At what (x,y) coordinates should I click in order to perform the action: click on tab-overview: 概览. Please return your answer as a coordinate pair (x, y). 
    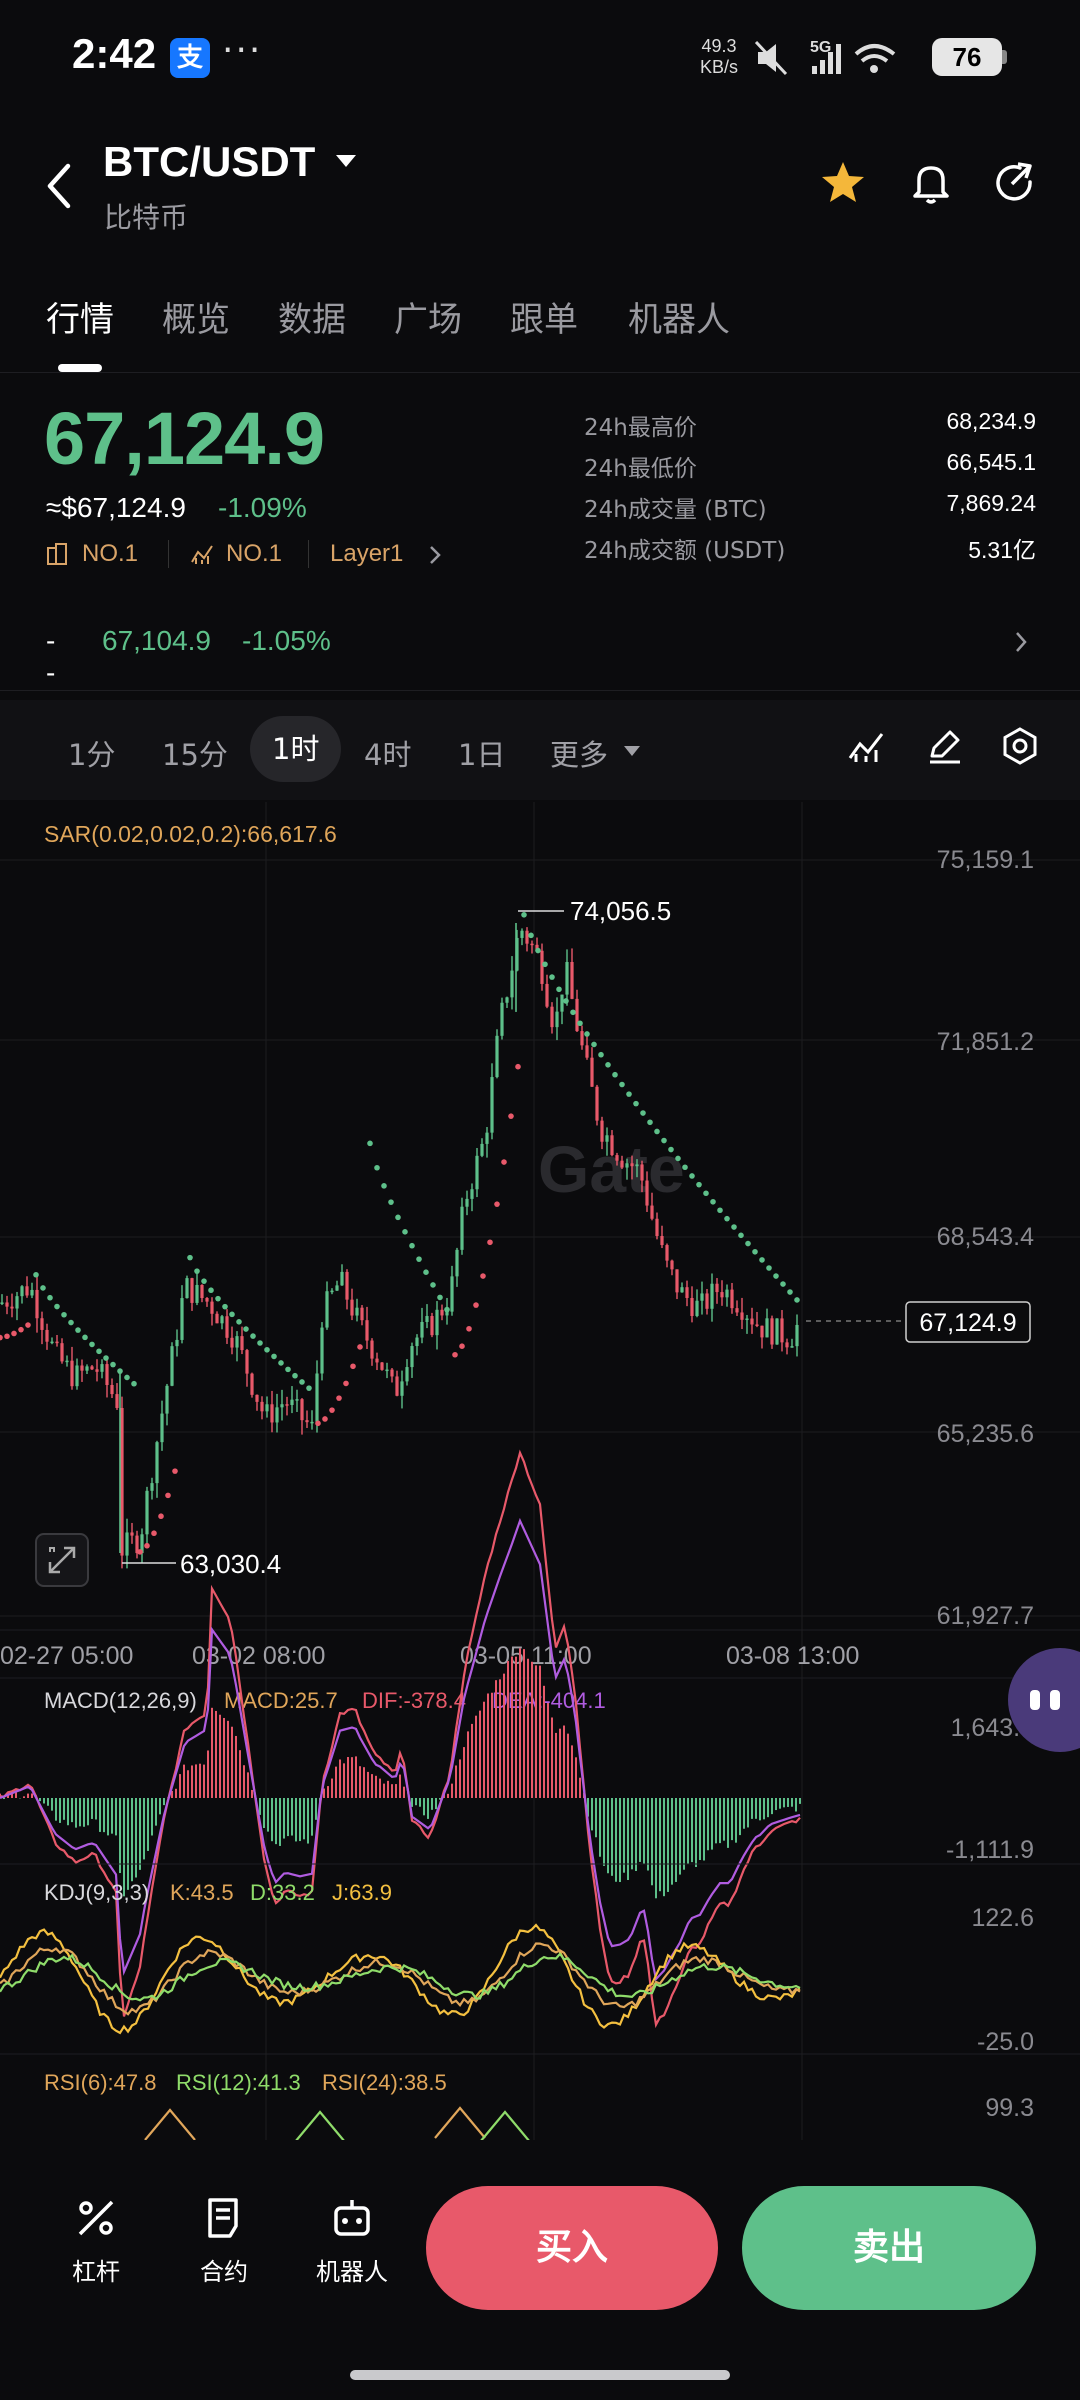
    Looking at the image, I should click on (196, 316).